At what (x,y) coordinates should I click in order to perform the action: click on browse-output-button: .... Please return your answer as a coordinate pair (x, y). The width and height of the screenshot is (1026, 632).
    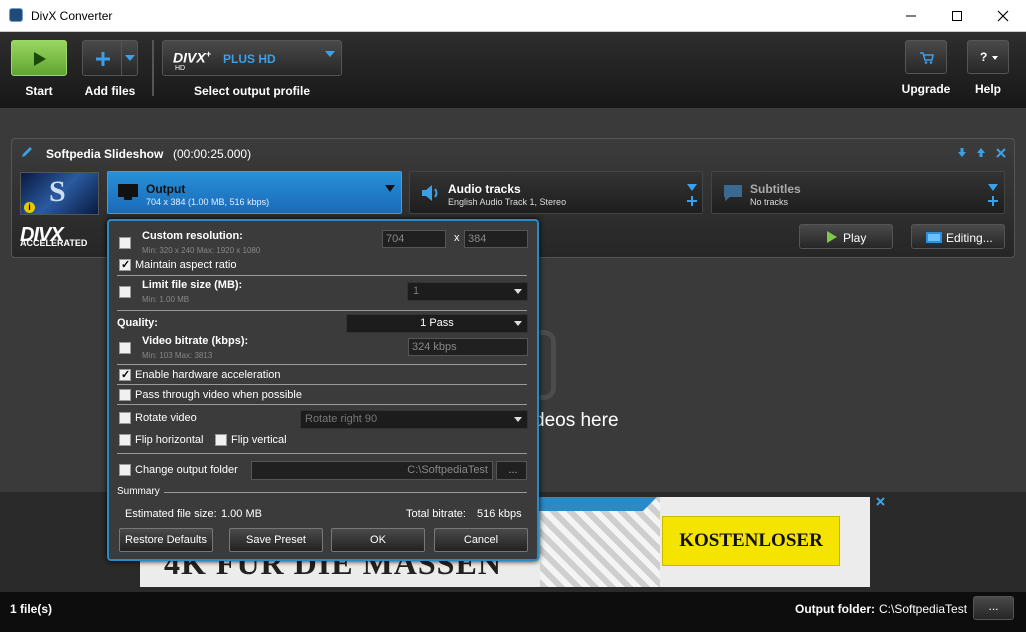
    Looking at the image, I should click on (993, 608).